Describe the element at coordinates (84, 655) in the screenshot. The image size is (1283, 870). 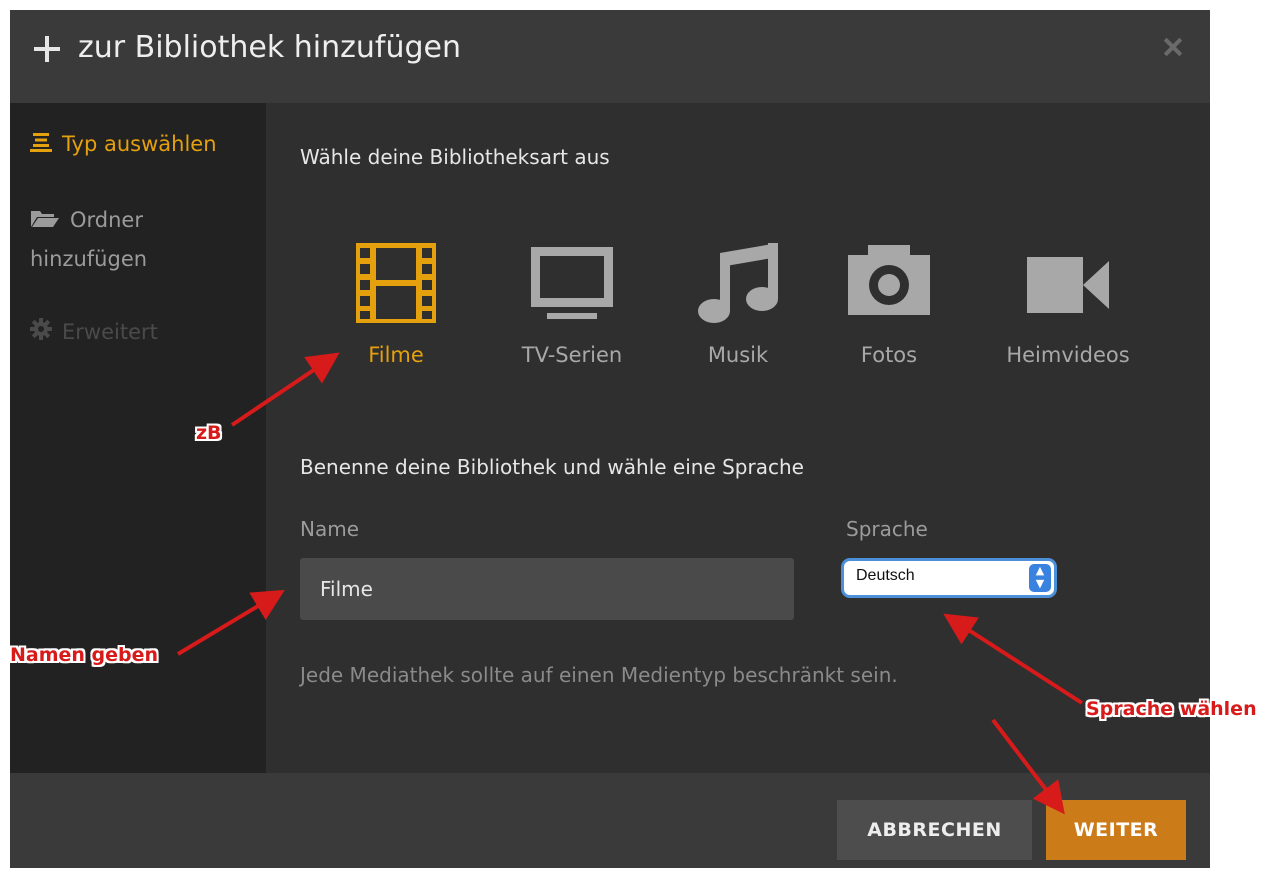
I see `annotation-name: Namen geben` at that location.